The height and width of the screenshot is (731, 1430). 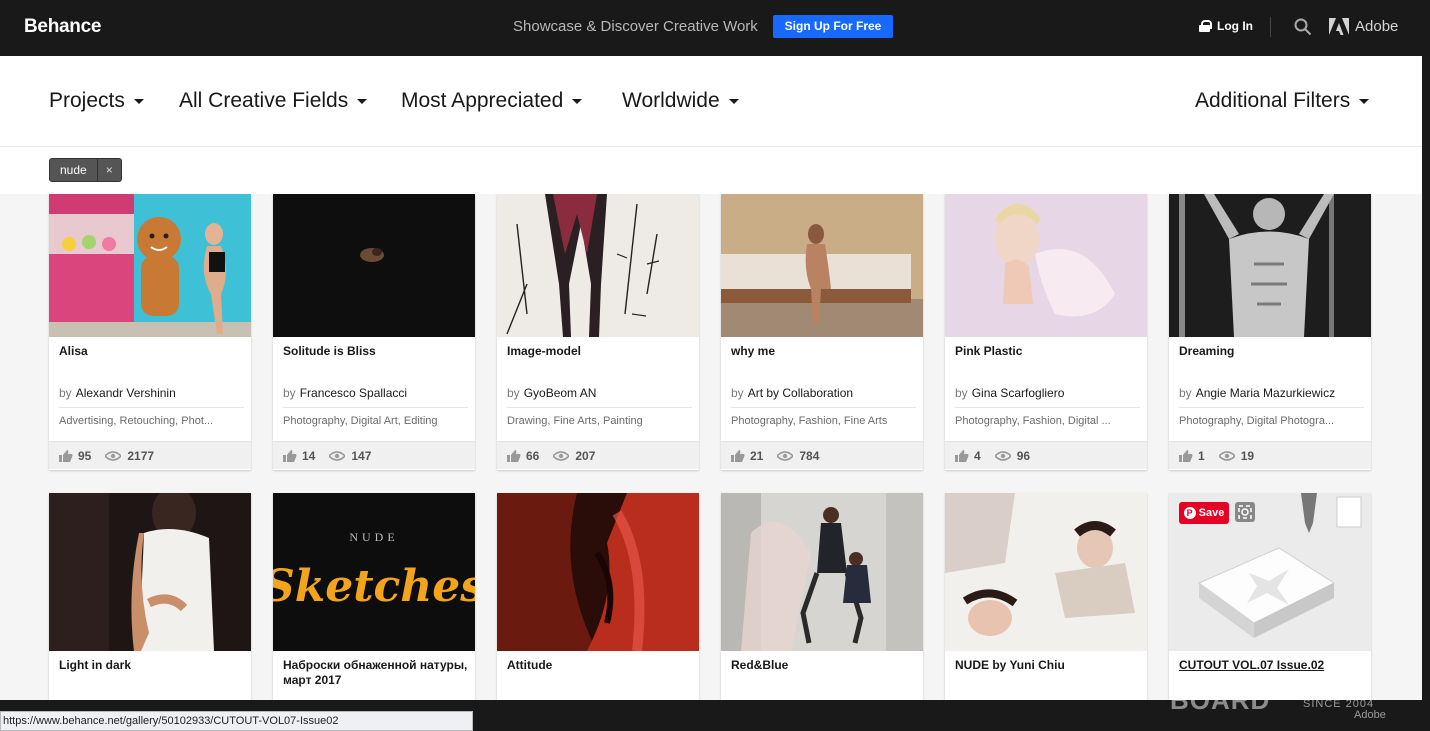 I want to click on project-card: P Save CUTOUT VOL.07 Issue.02, so click(x=1270, y=596).